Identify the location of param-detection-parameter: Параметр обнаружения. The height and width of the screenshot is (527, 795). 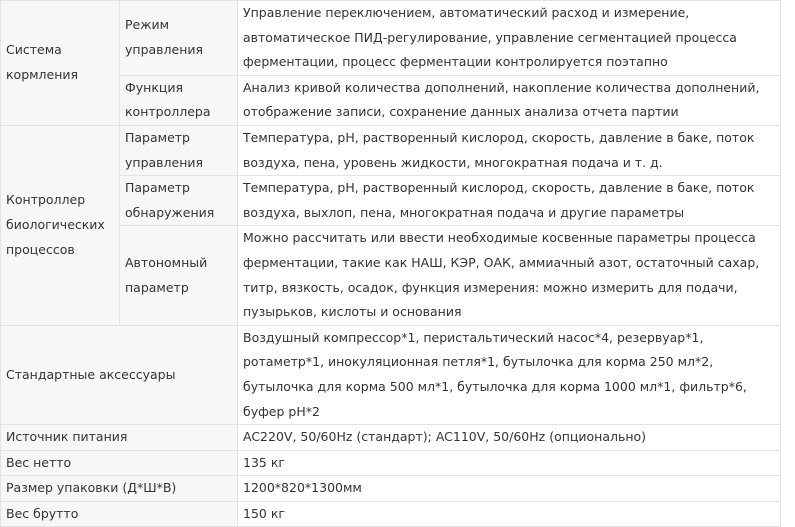
(178, 201).